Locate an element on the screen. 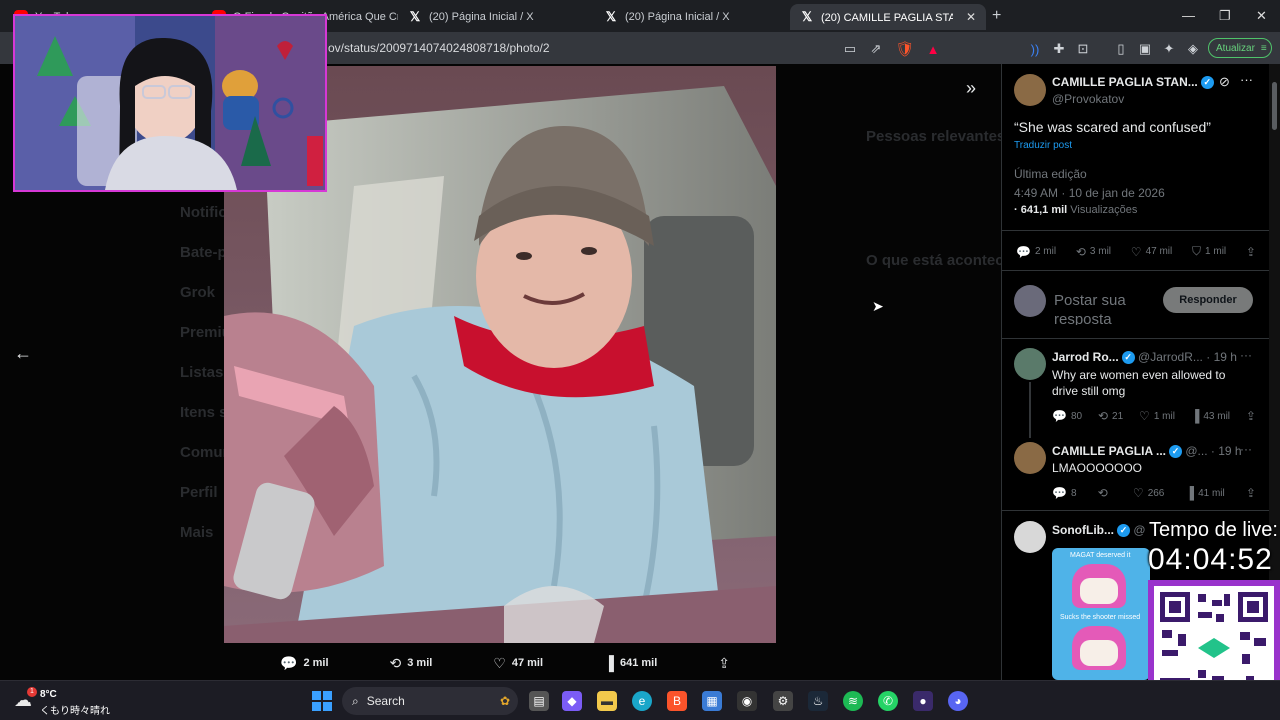  search-label: Search is located at coordinates (385, 701).